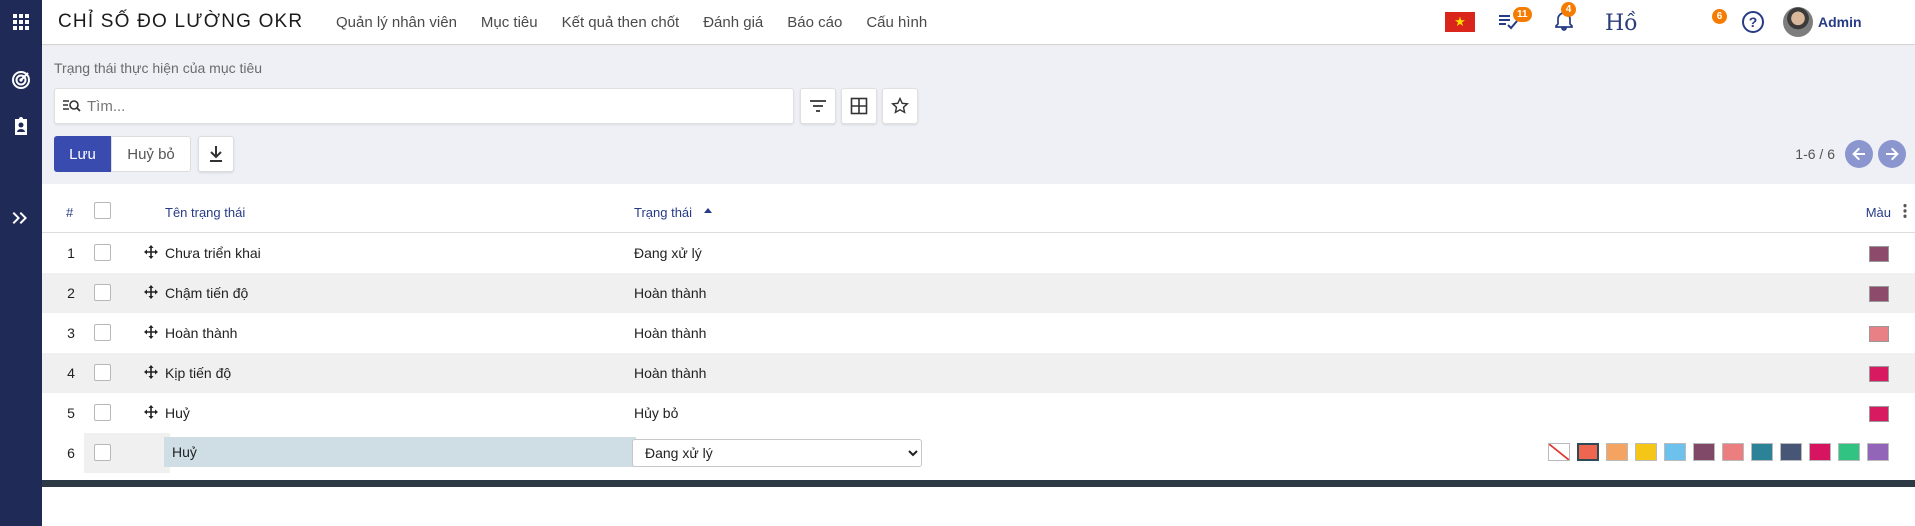  Describe the element at coordinates (213, 253) in the screenshot. I see `row-name: Chưa triển khai` at that location.